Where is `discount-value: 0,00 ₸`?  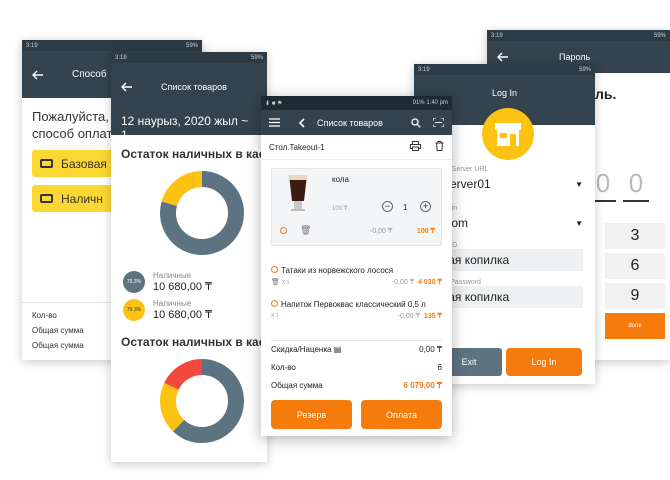
discount-value: 0,00 ₸ is located at coordinates (430, 349).